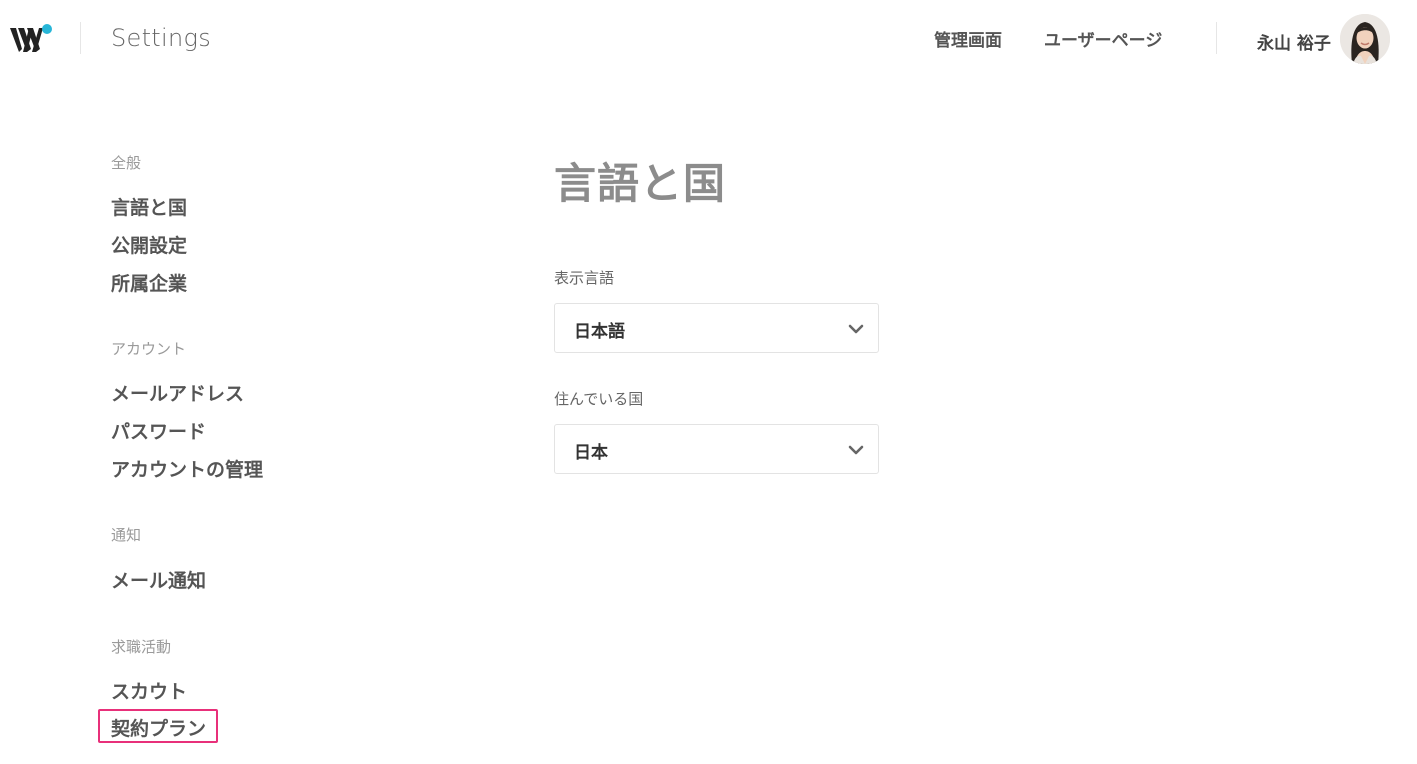  What do you see at coordinates (1216, 38) in the screenshot?
I see `header-divider-right` at bounding box center [1216, 38].